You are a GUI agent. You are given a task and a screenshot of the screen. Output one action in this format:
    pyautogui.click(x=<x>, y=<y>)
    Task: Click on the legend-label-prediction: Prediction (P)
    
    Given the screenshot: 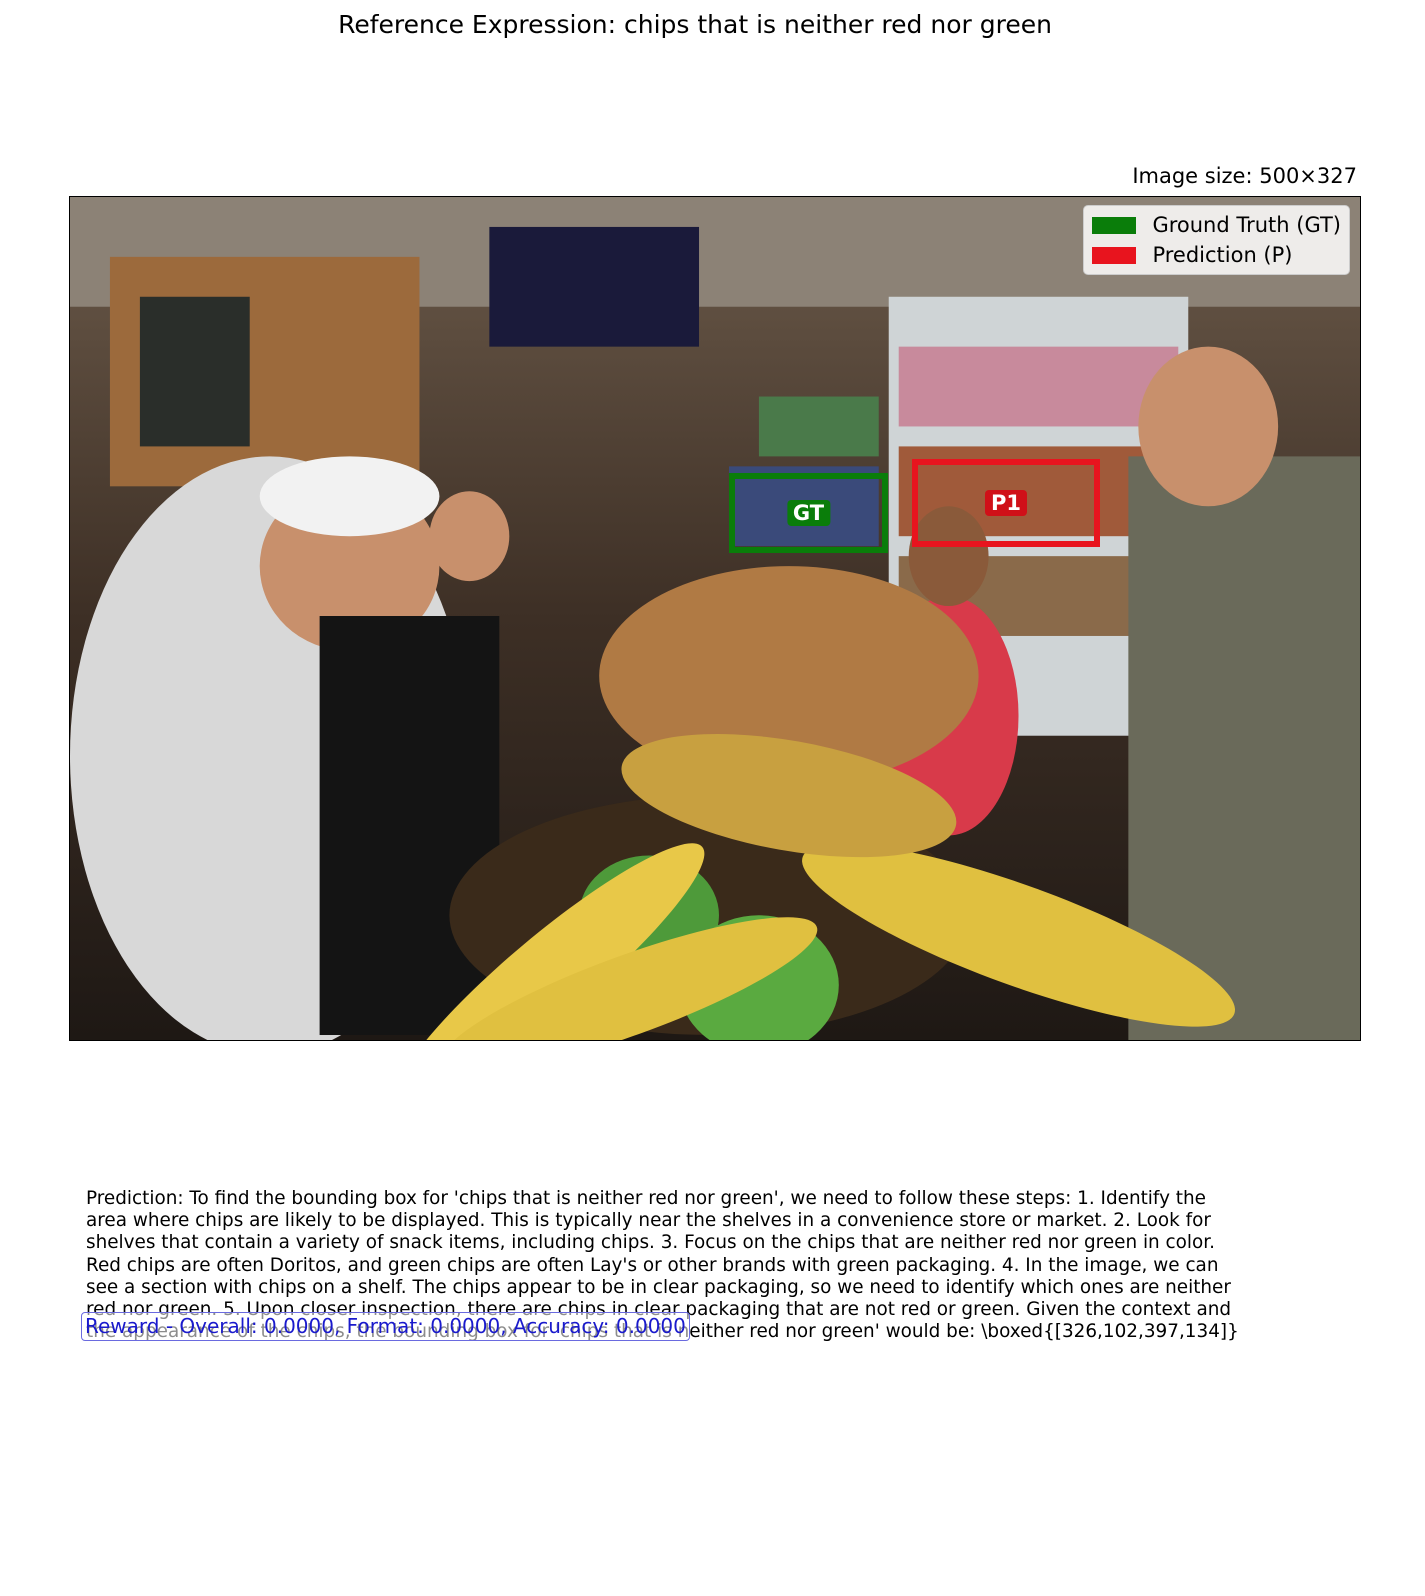 What is the action you would take?
    pyautogui.click(x=1222, y=255)
    